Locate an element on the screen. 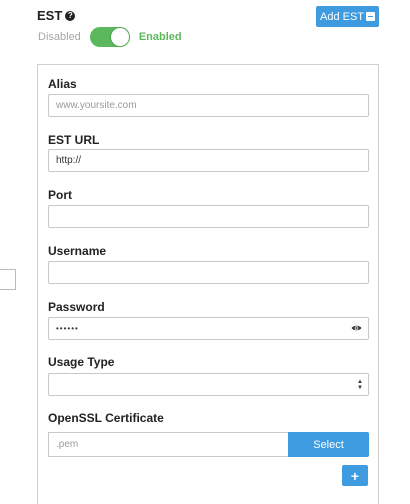 This screenshot has height=504, width=410. est-url-value: http:// is located at coordinates (69, 160).